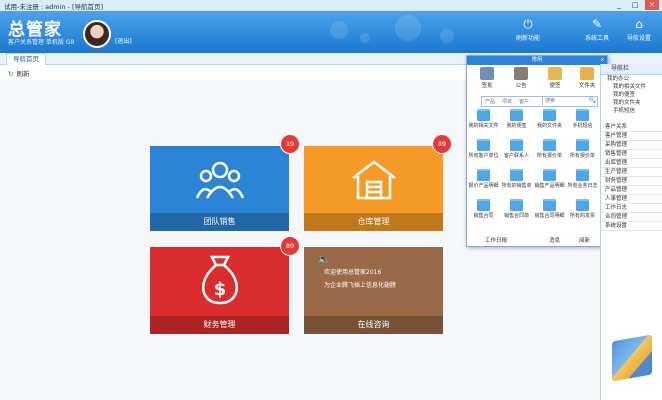 This screenshot has width=662, height=400. Describe the element at coordinates (324, 260) in the screenshot. I see `speaker-icon: 🔈` at that location.